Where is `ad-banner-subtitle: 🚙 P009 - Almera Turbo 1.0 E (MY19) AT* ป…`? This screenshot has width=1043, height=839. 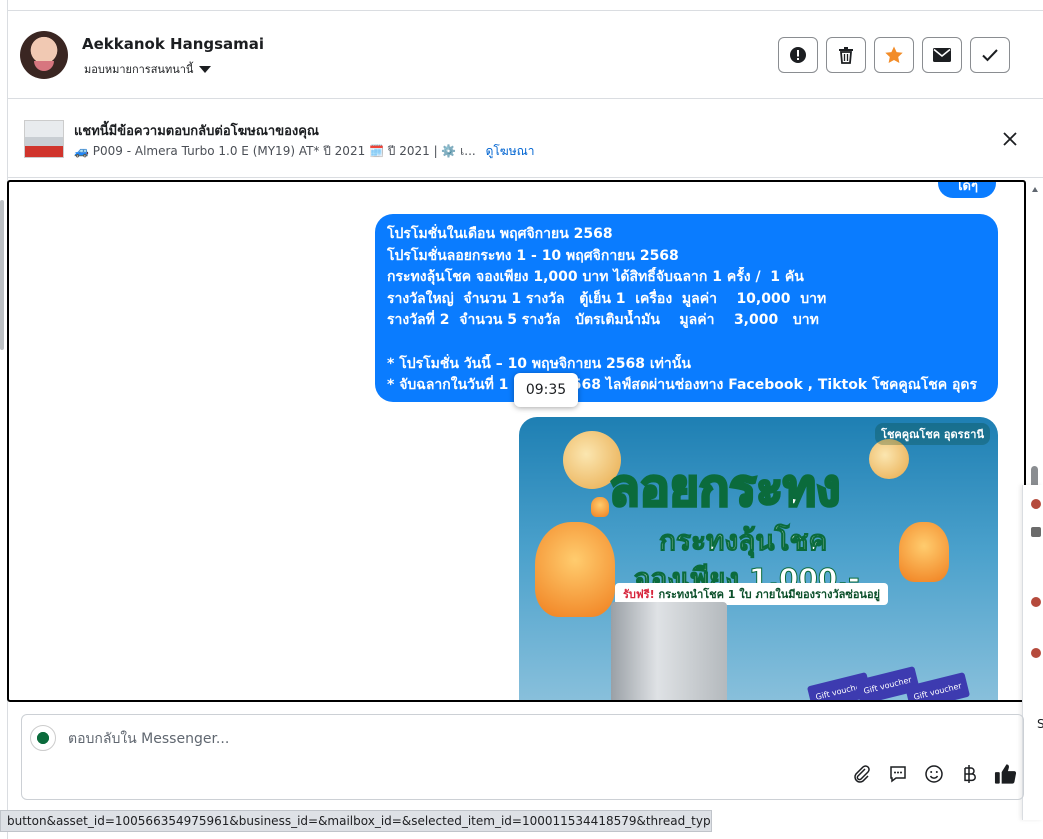 ad-banner-subtitle: 🚙 P009 - Almera Turbo 1.0 E (MY19) AT* ป… is located at coordinates (304, 151).